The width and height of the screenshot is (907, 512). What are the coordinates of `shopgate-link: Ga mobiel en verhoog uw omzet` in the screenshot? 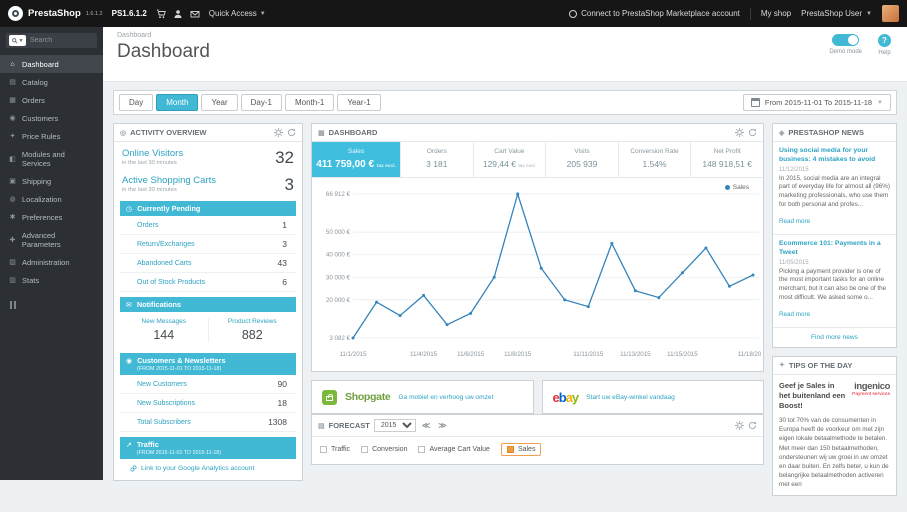 It's located at (445, 397).